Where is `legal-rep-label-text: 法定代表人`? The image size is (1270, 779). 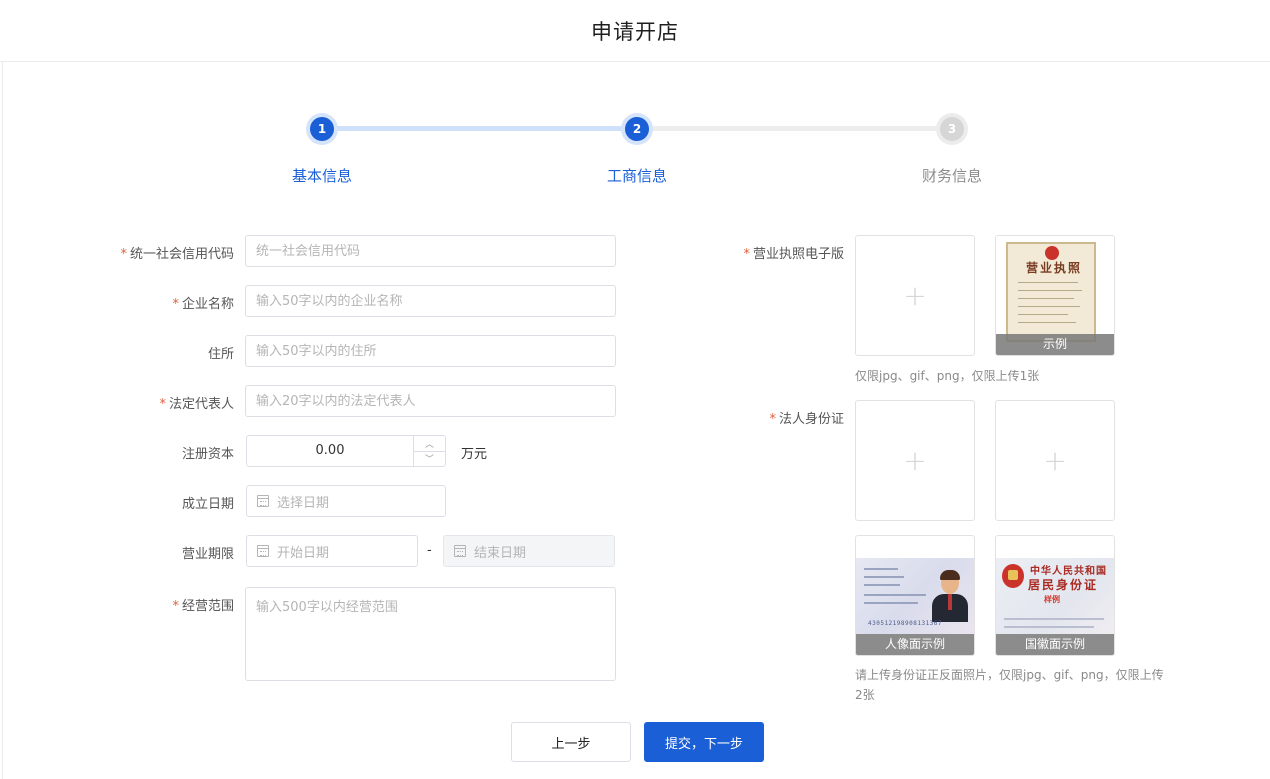 legal-rep-label-text: 法定代表人 is located at coordinates (201, 404).